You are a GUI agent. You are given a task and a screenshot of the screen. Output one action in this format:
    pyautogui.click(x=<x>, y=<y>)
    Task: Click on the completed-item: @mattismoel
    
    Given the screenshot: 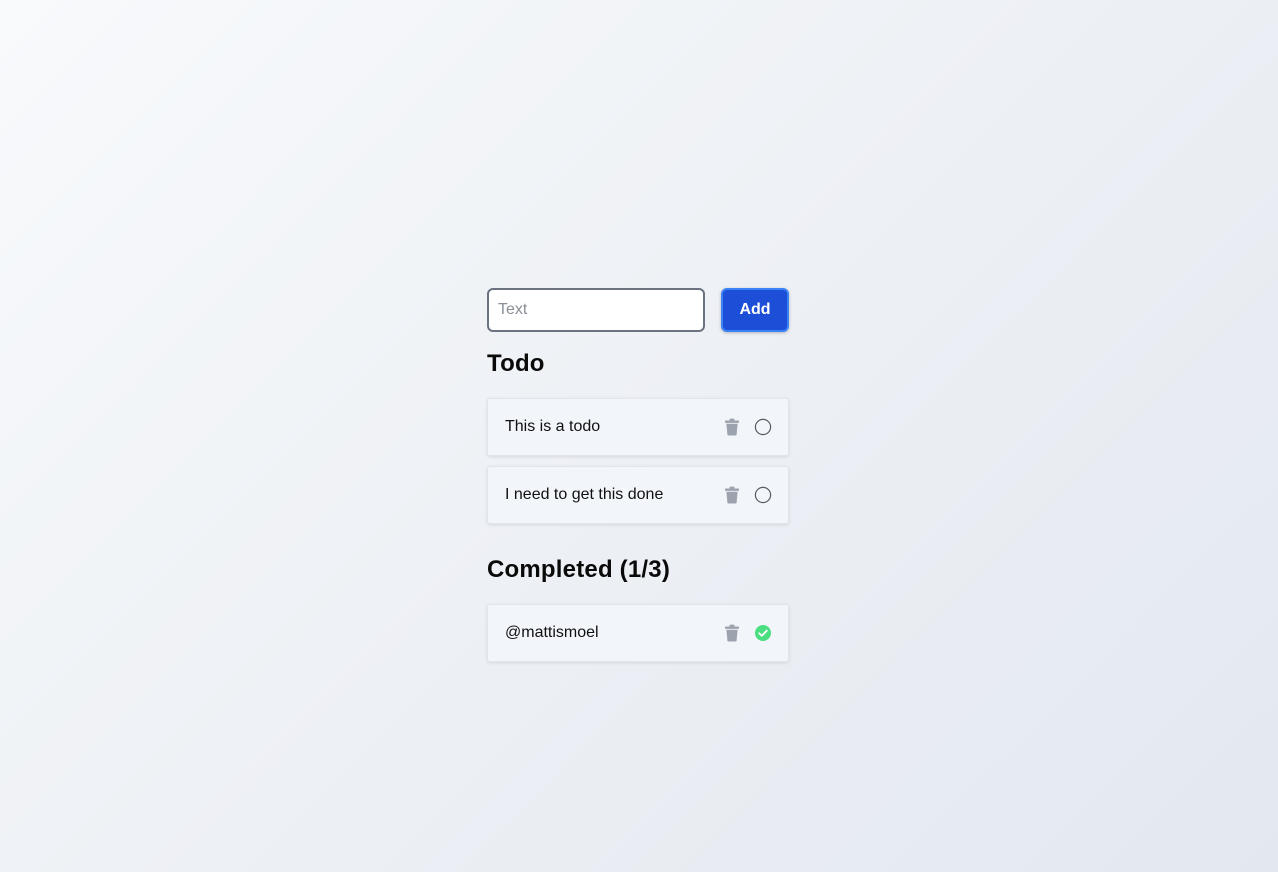 What is the action you would take?
    pyautogui.click(x=638, y=633)
    